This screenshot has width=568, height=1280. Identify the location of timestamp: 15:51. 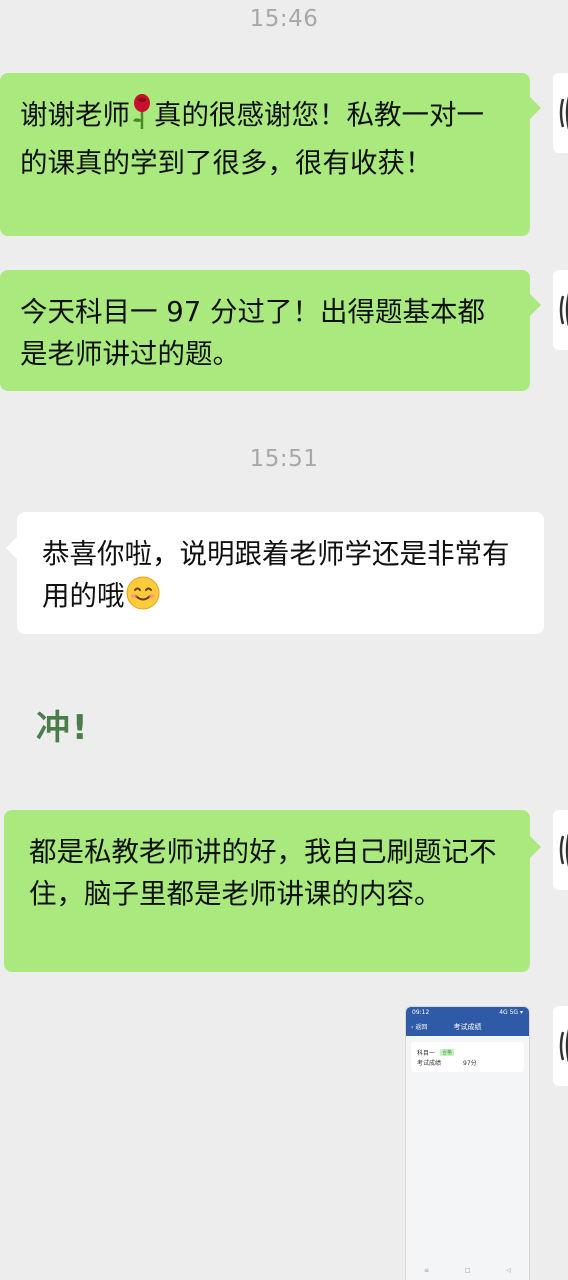
(284, 459).